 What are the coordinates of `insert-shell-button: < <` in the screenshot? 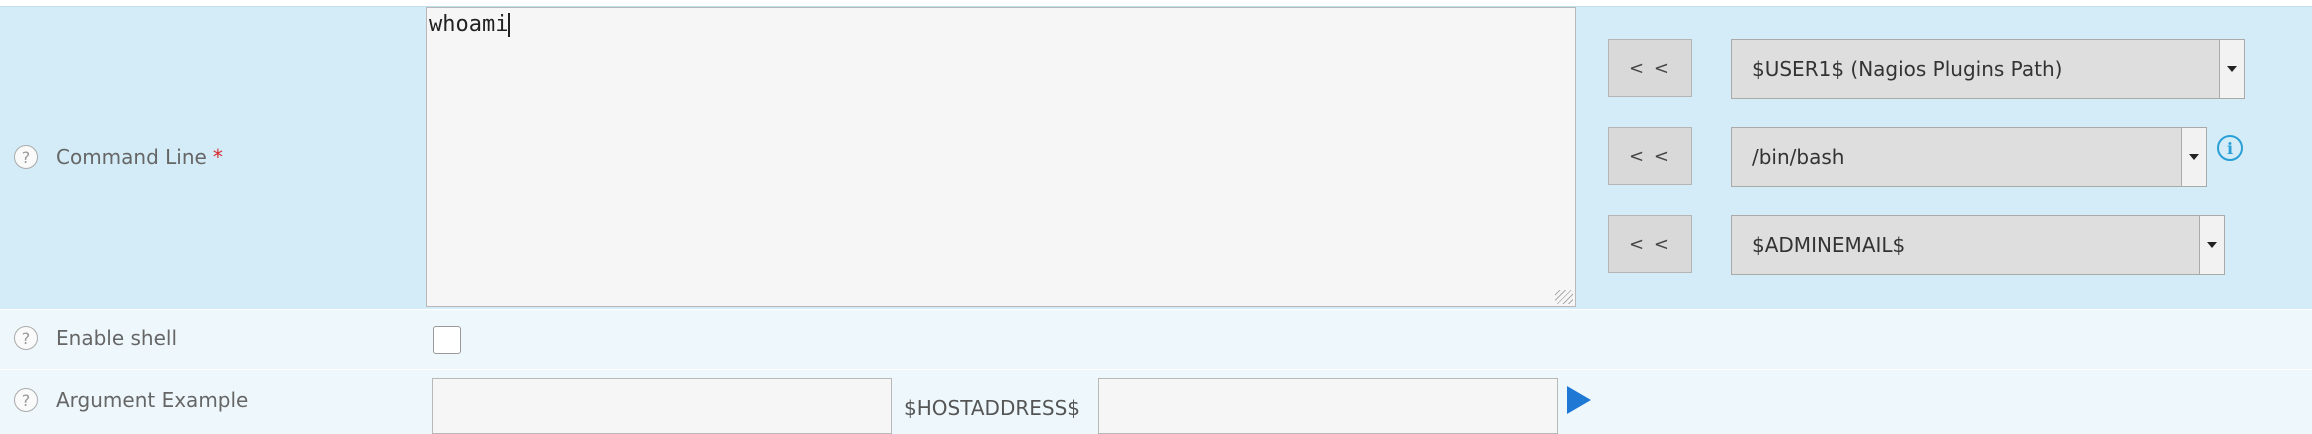 It's located at (1650, 156).